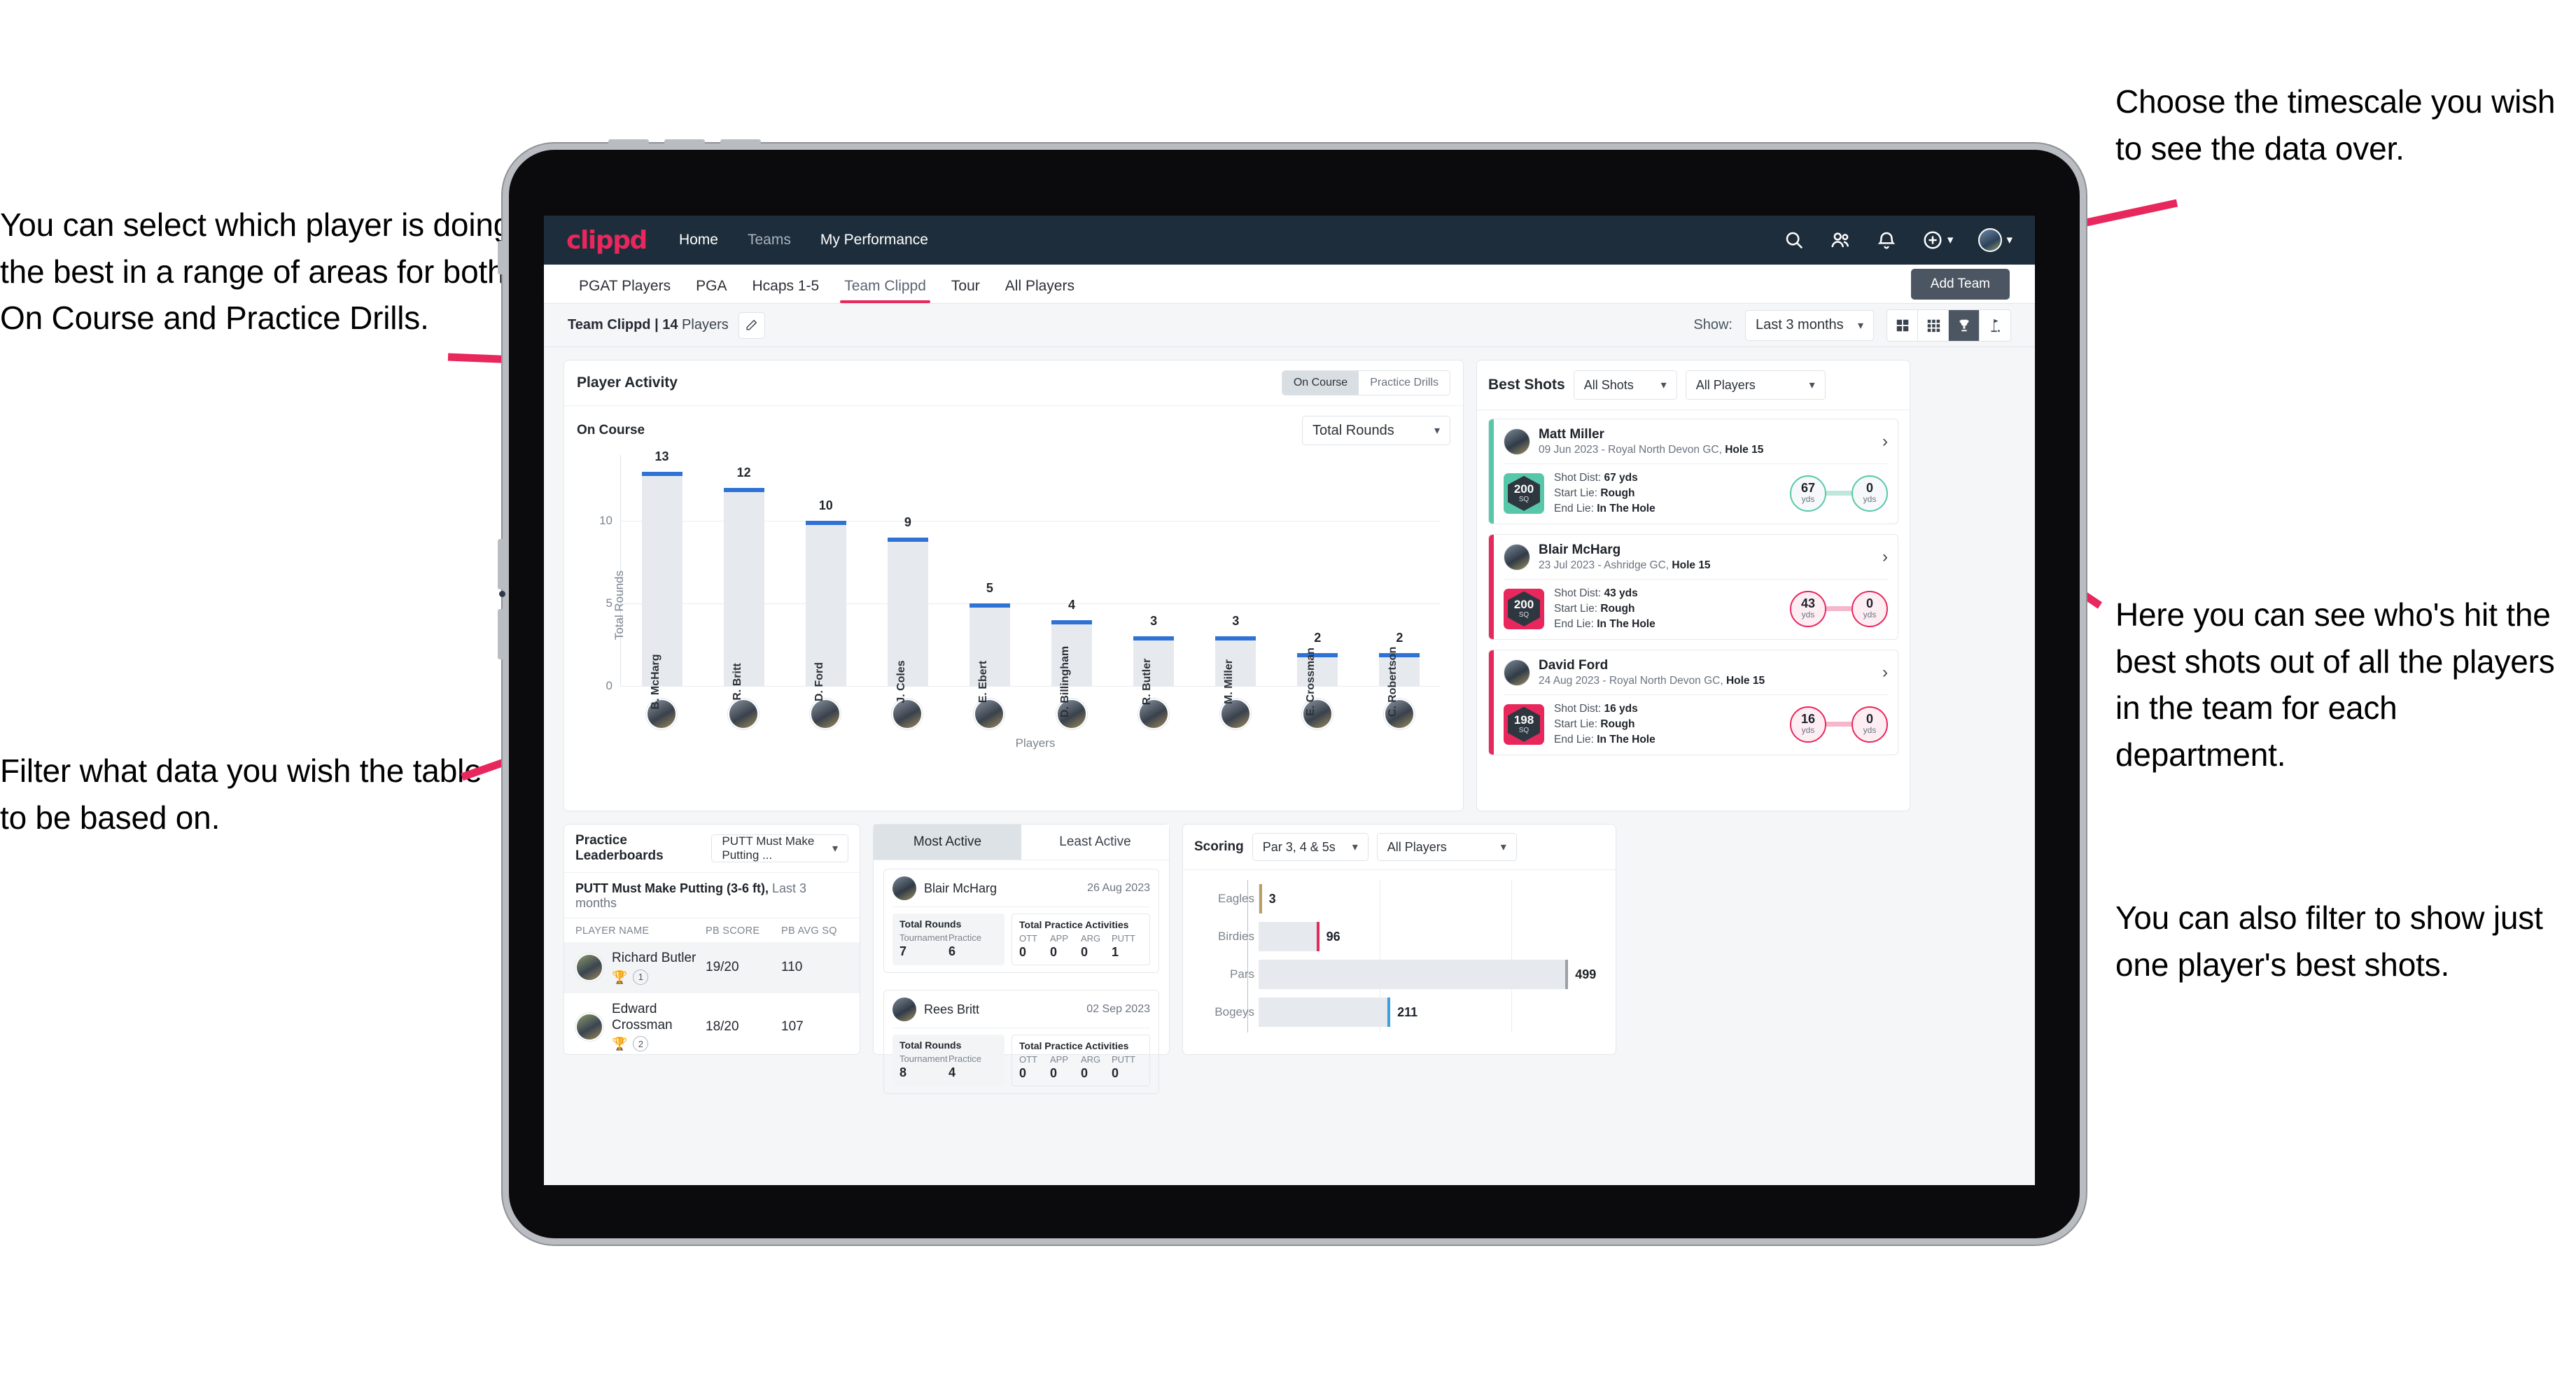 The image size is (2576, 1386). What do you see at coordinates (966, 290) in the screenshot?
I see `tab-tour: Tour` at bounding box center [966, 290].